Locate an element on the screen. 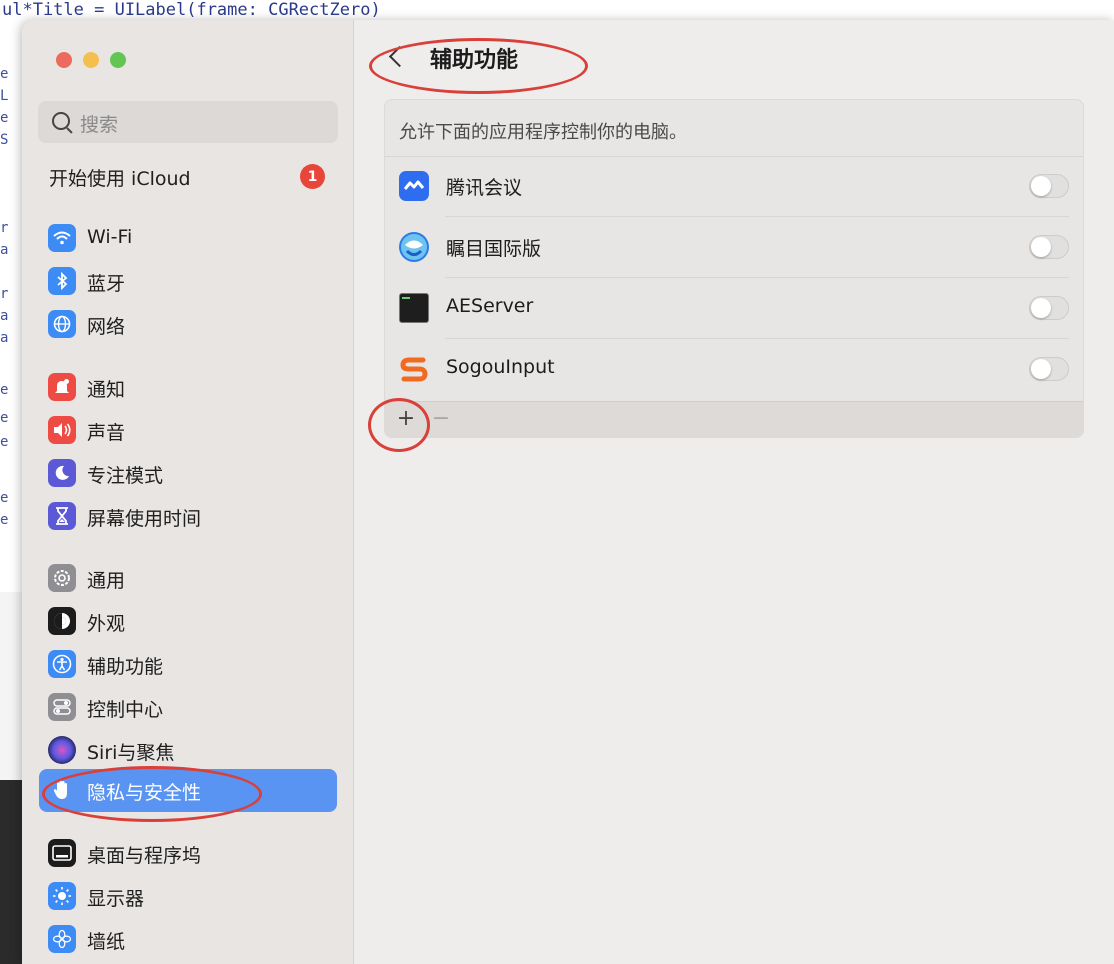  page-title: 辅助功能 is located at coordinates (474, 60).